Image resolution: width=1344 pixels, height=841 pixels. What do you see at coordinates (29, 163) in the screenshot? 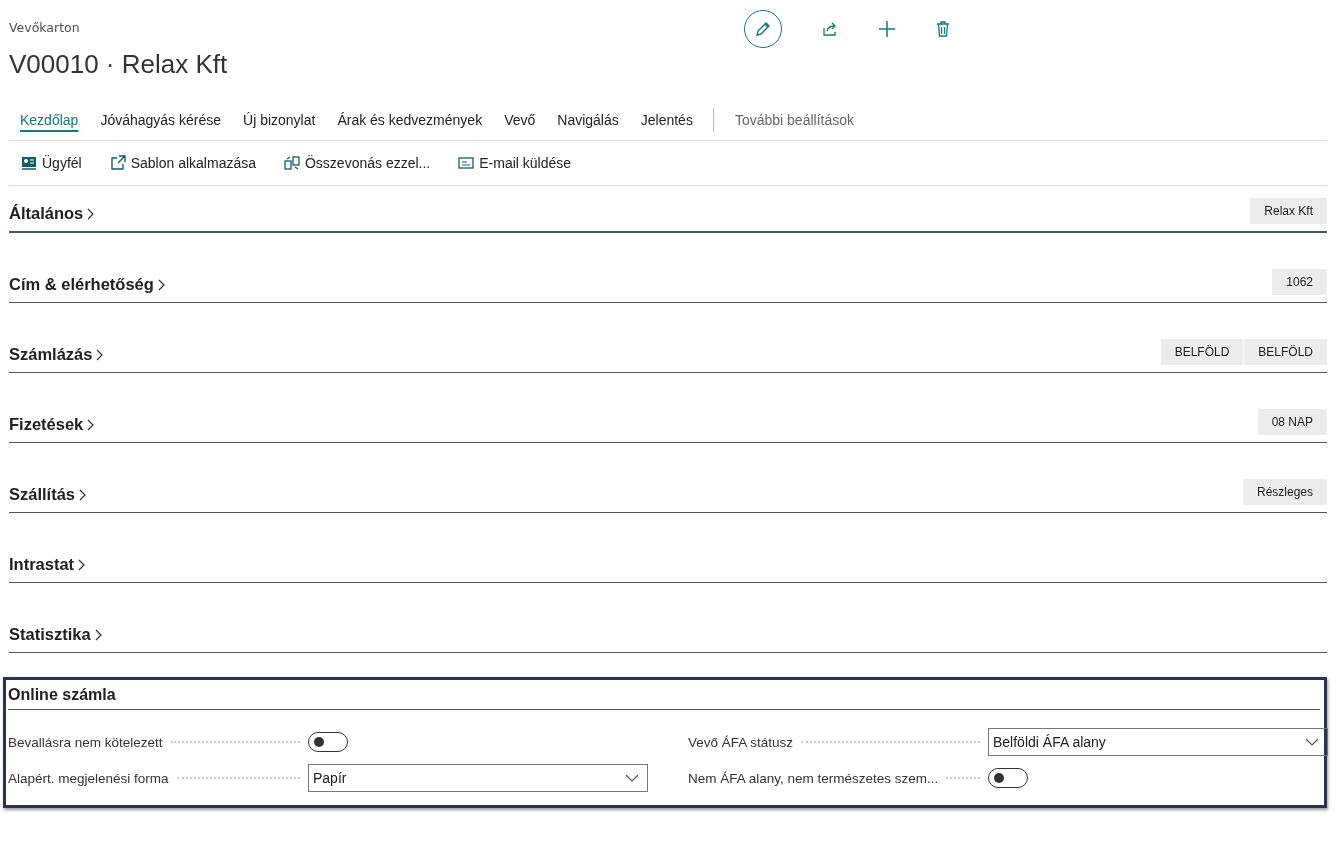
I see `contact-card-icon` at bounding box center [29, 163].